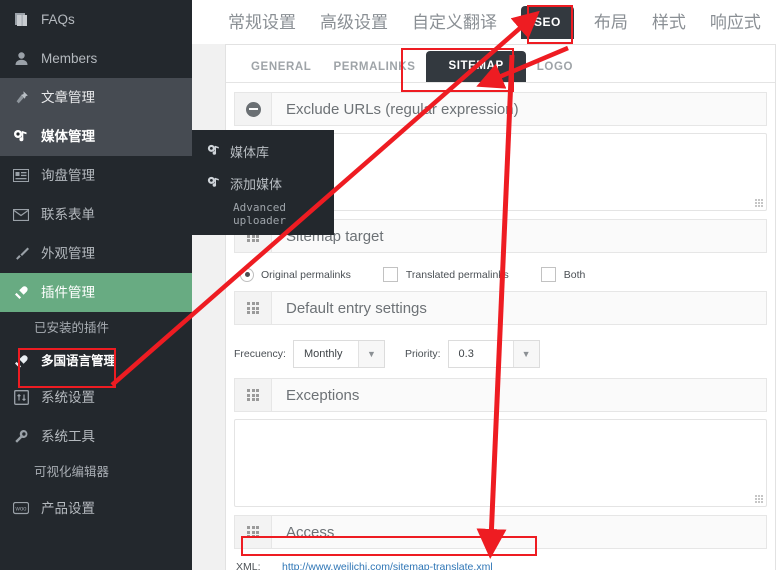  I want to click on top-tab-bar: 常规设置 高级设置 自定义翻译 SEO 布局 样式 响应式, so click(484, 22).